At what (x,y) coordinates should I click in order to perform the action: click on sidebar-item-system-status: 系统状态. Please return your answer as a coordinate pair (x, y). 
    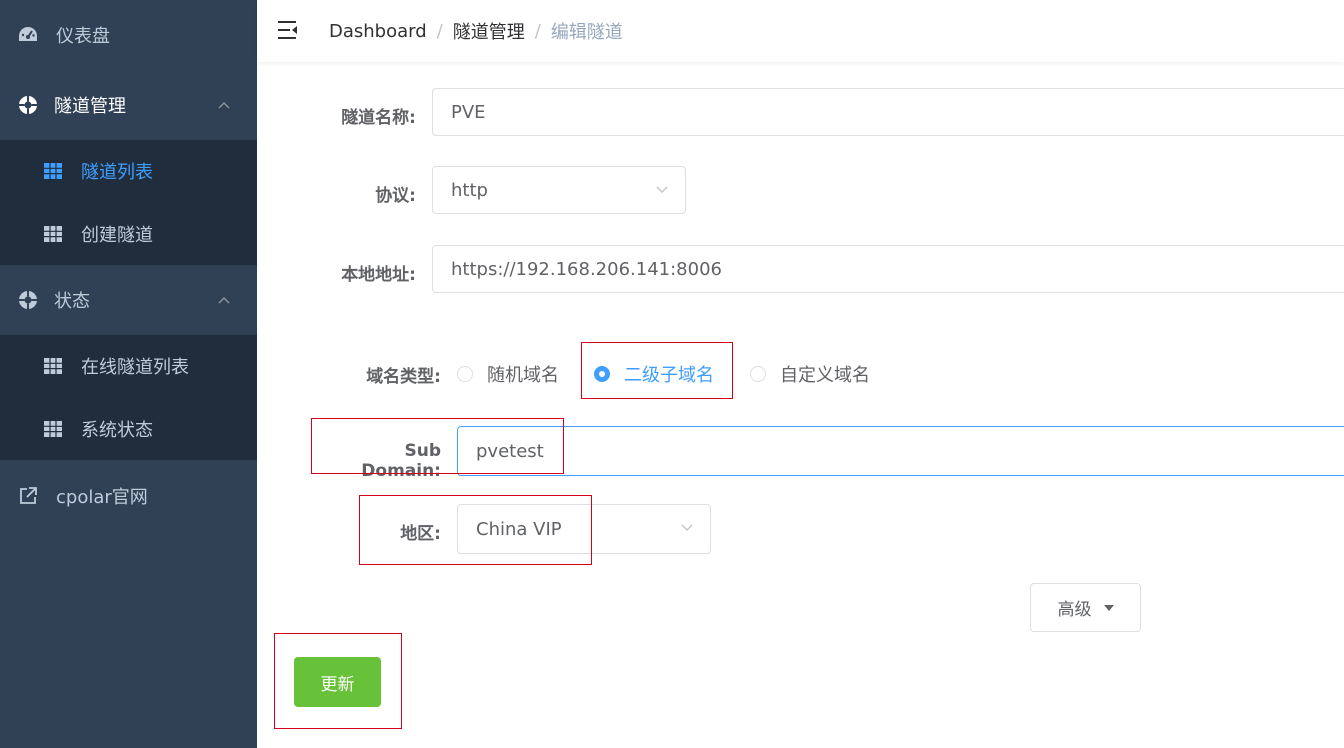
    Looking at the image, I should click on (128, 429).